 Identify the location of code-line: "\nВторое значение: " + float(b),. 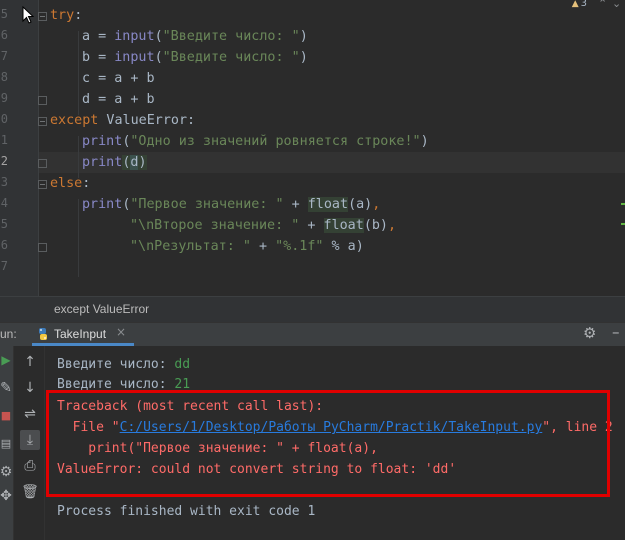
(263, 225).